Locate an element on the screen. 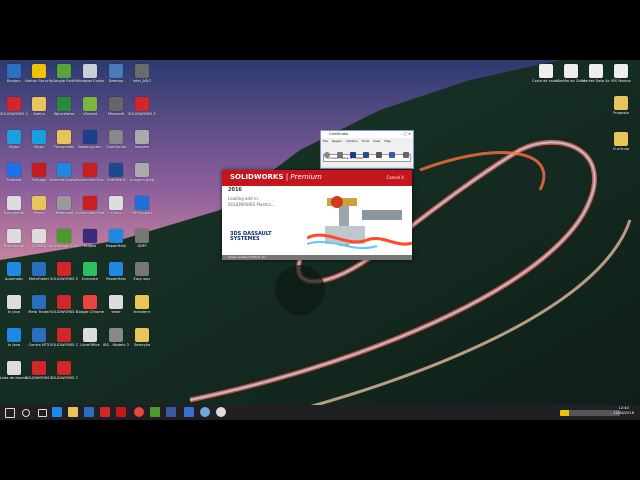  menu-options: Options is located at coordinates (352, 141).